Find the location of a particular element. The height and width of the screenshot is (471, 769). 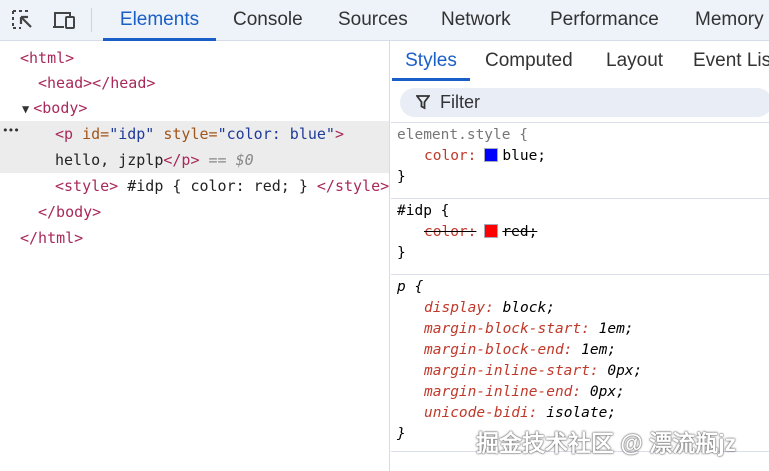

dom-node-html: <html> is located at coordinates (194, 58).